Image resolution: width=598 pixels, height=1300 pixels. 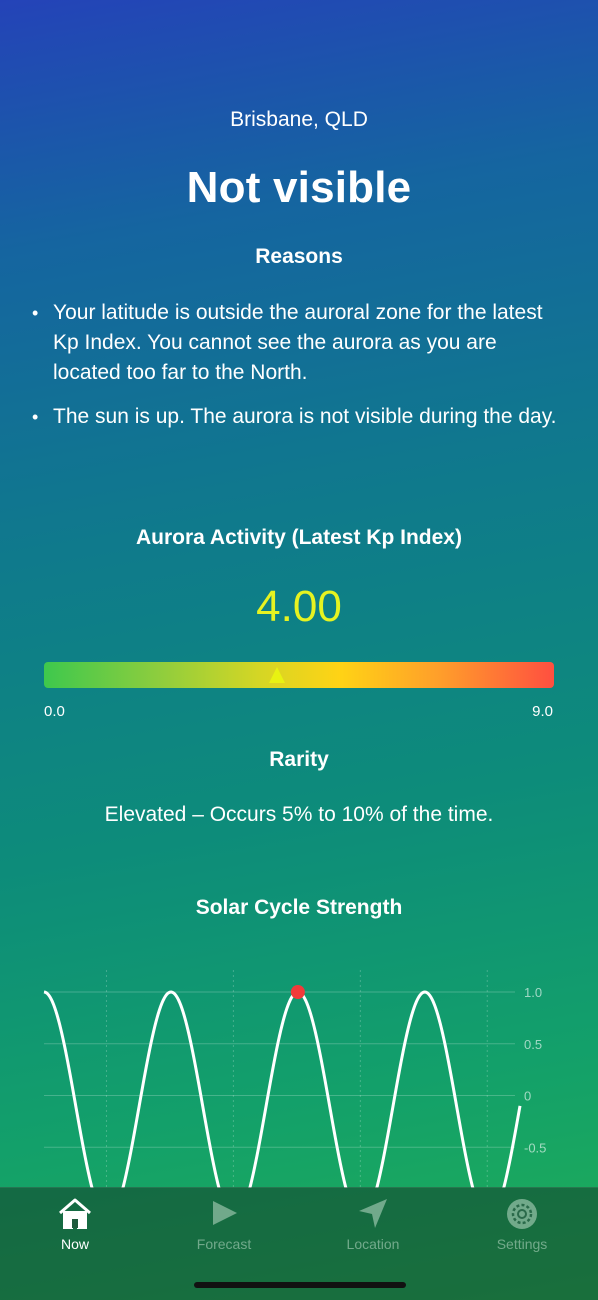 What do you see at coordinates (75, 1213) in the screenshot?
I see `home-icon` at bounding box center [75, 1213].